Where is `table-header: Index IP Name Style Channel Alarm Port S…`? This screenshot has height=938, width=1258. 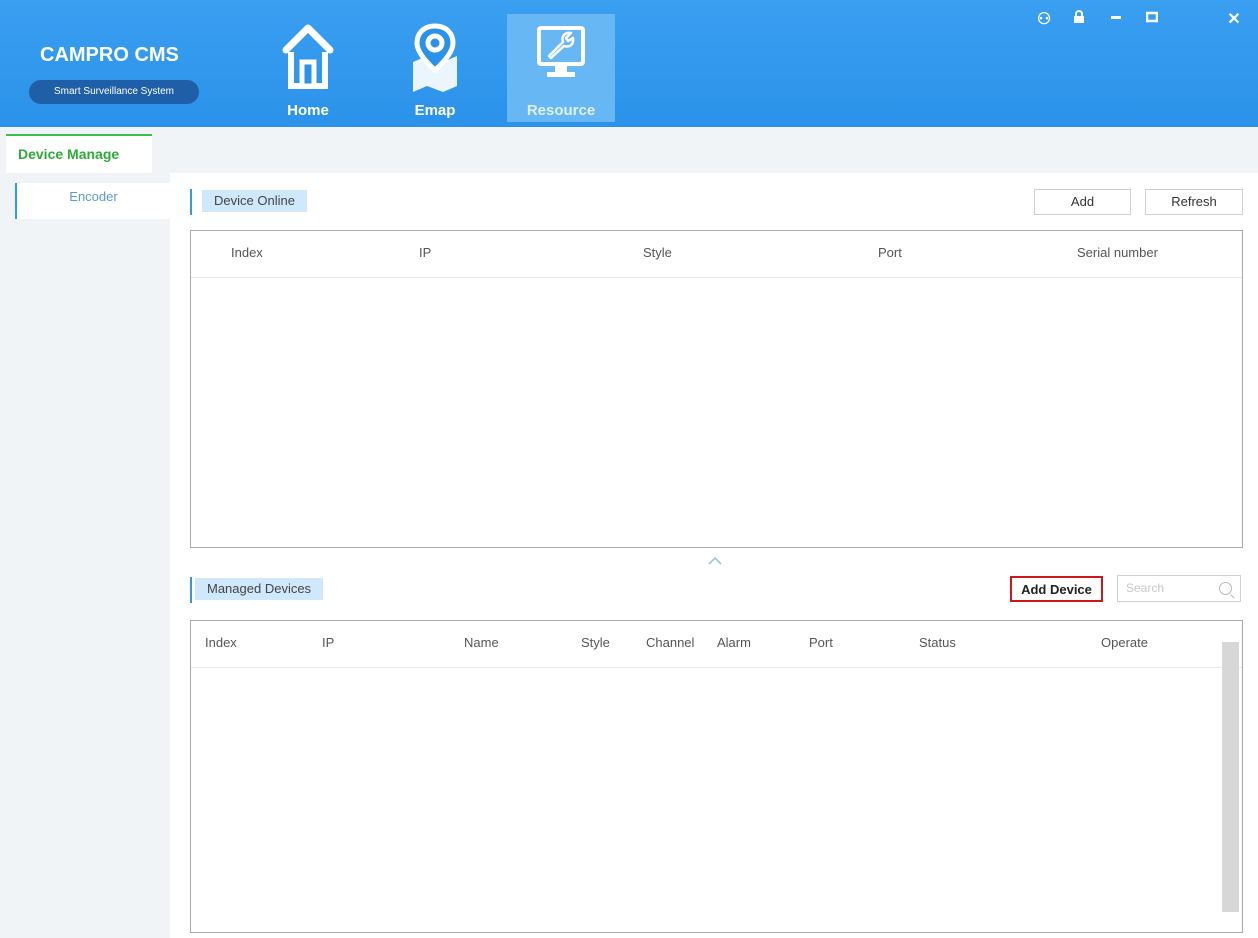
table-header: Index IP Name Style Channel Alarm Port S… is located at coordinates (716, 644).